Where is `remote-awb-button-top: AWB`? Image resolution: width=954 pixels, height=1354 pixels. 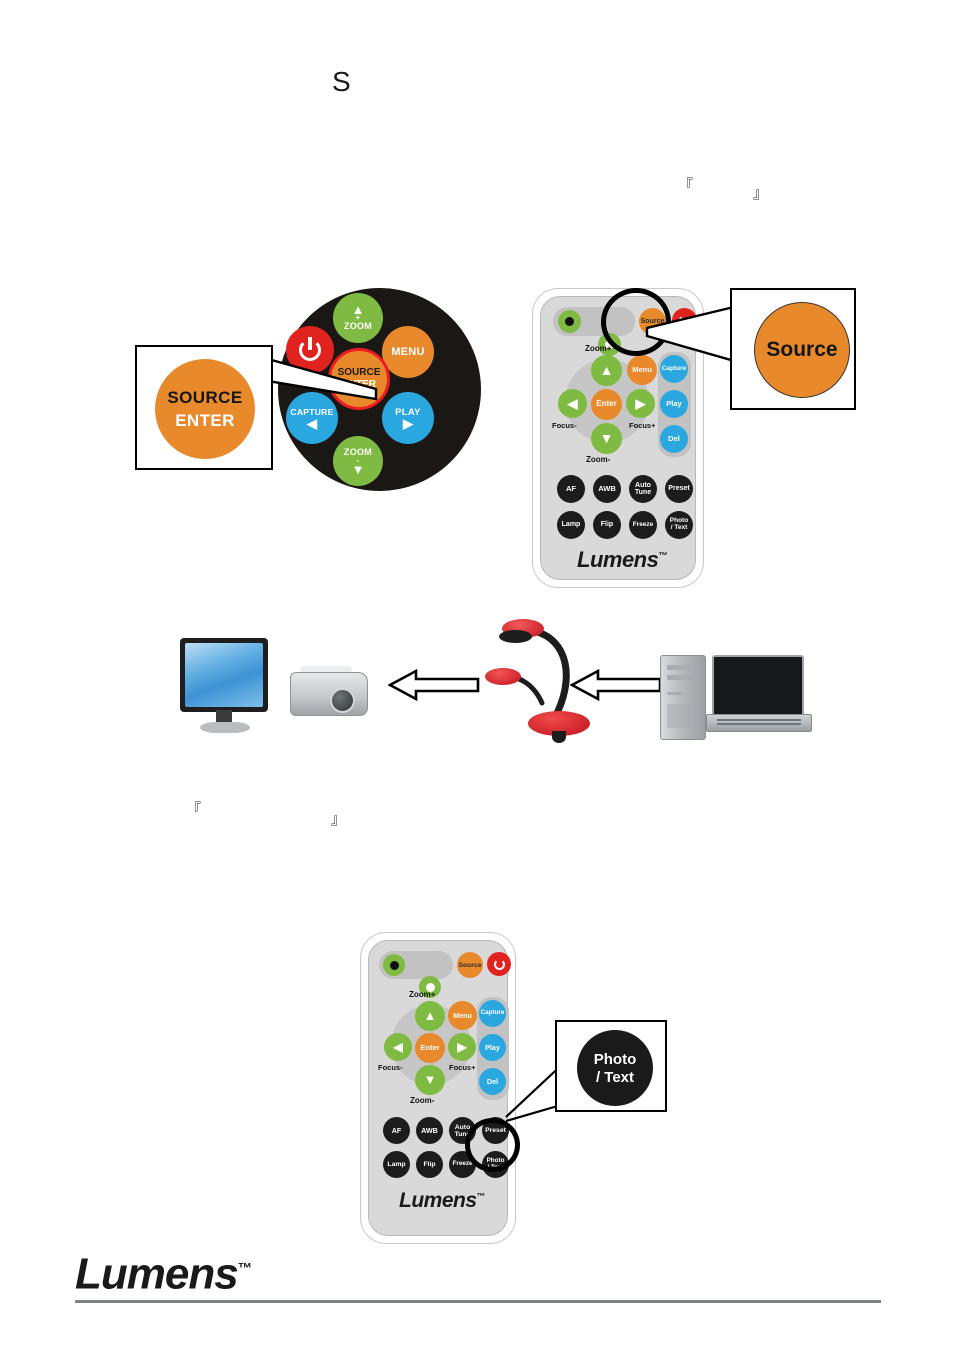 remote-awb-button-top: AWB is located at coordinates (607, 489).